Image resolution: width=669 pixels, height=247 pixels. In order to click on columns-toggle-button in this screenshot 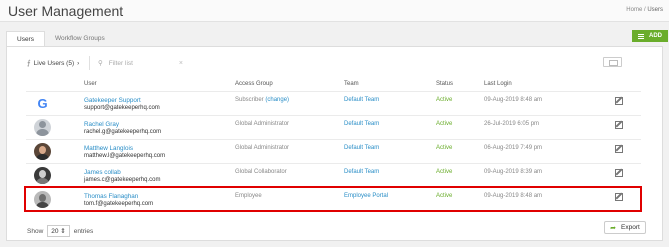, I will do `click(612, 62)`.